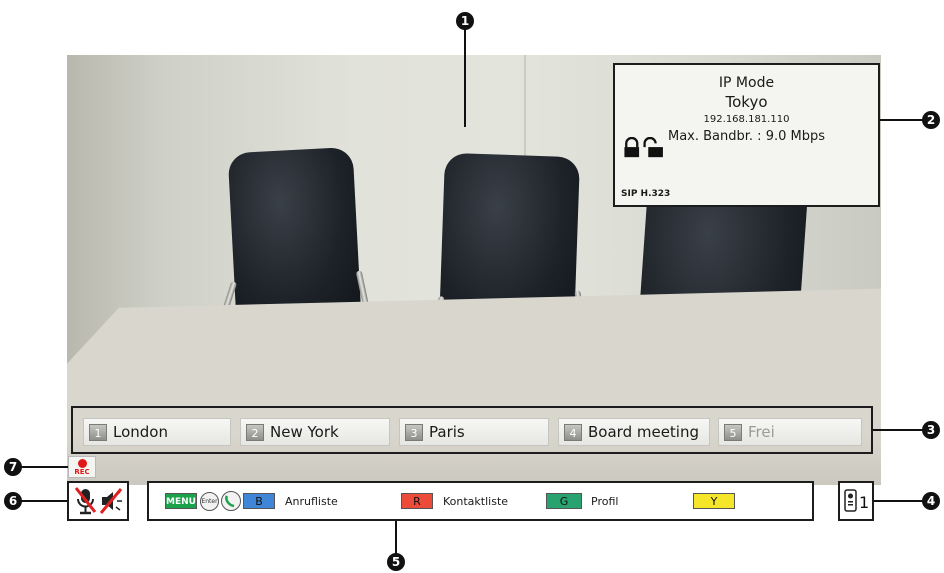  I want to click on speed-dial-label: Paris, so click(447, 432).